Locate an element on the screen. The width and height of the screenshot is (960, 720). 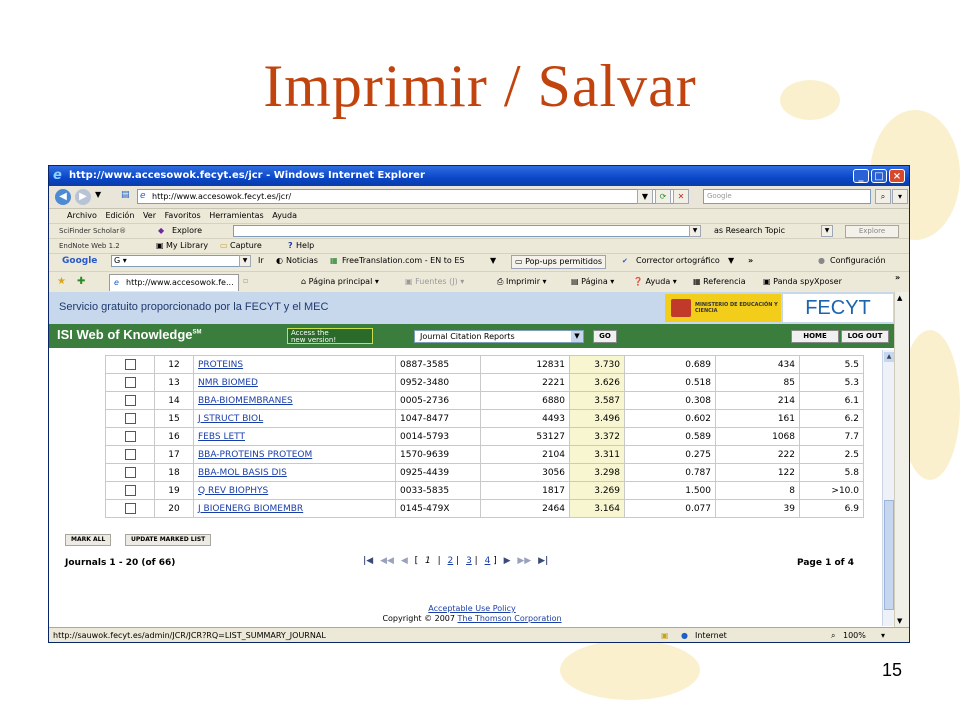
feeds-button: ▣ Fuentes (J) ▾ is located at coordinates (434, 282).